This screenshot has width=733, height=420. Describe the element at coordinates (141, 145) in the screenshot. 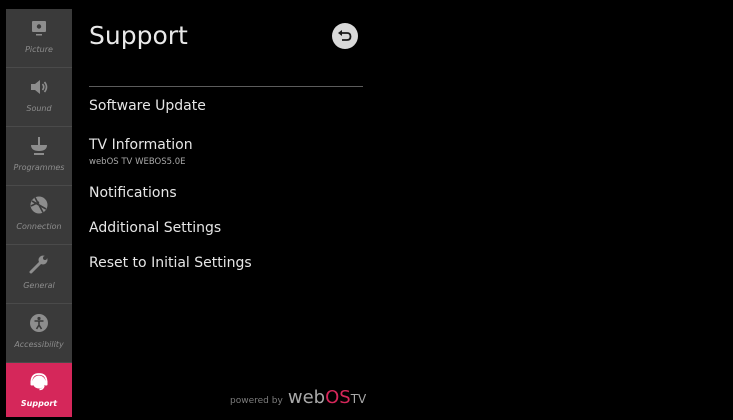

I see `menu-item-tv-information: TV Information` at that location.